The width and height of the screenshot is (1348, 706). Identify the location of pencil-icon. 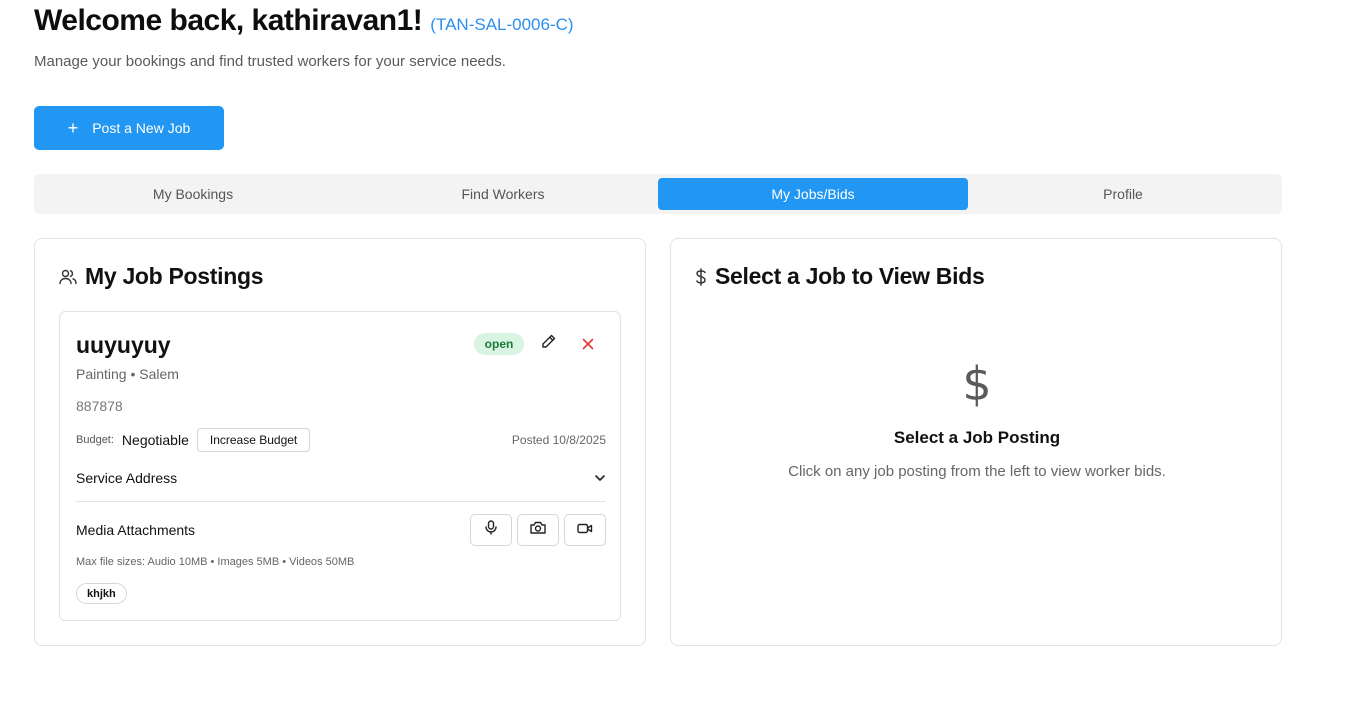
(548, 344).